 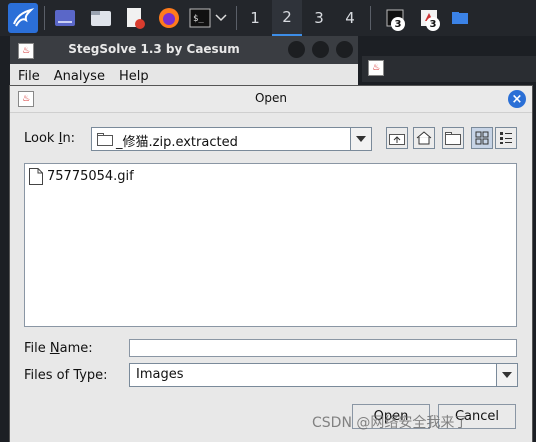 What do you see at coordinates (90, 176) in the screenshot?
I see `file-name: 75775054.gif` at bounding box center [90, 176].